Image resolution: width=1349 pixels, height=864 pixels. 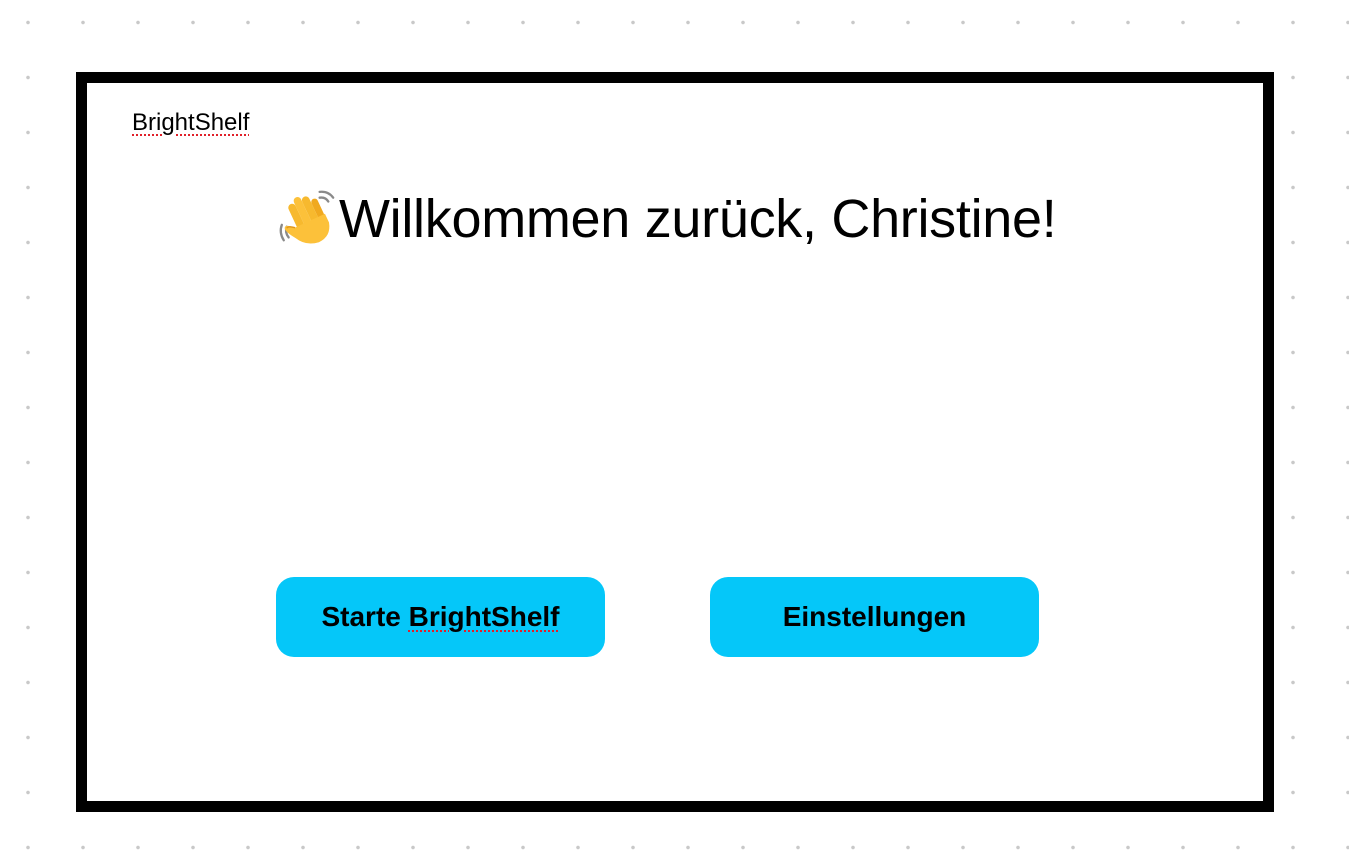 I want to click on brand-logo-text: BrightShelf, so click(x=191, y=122).